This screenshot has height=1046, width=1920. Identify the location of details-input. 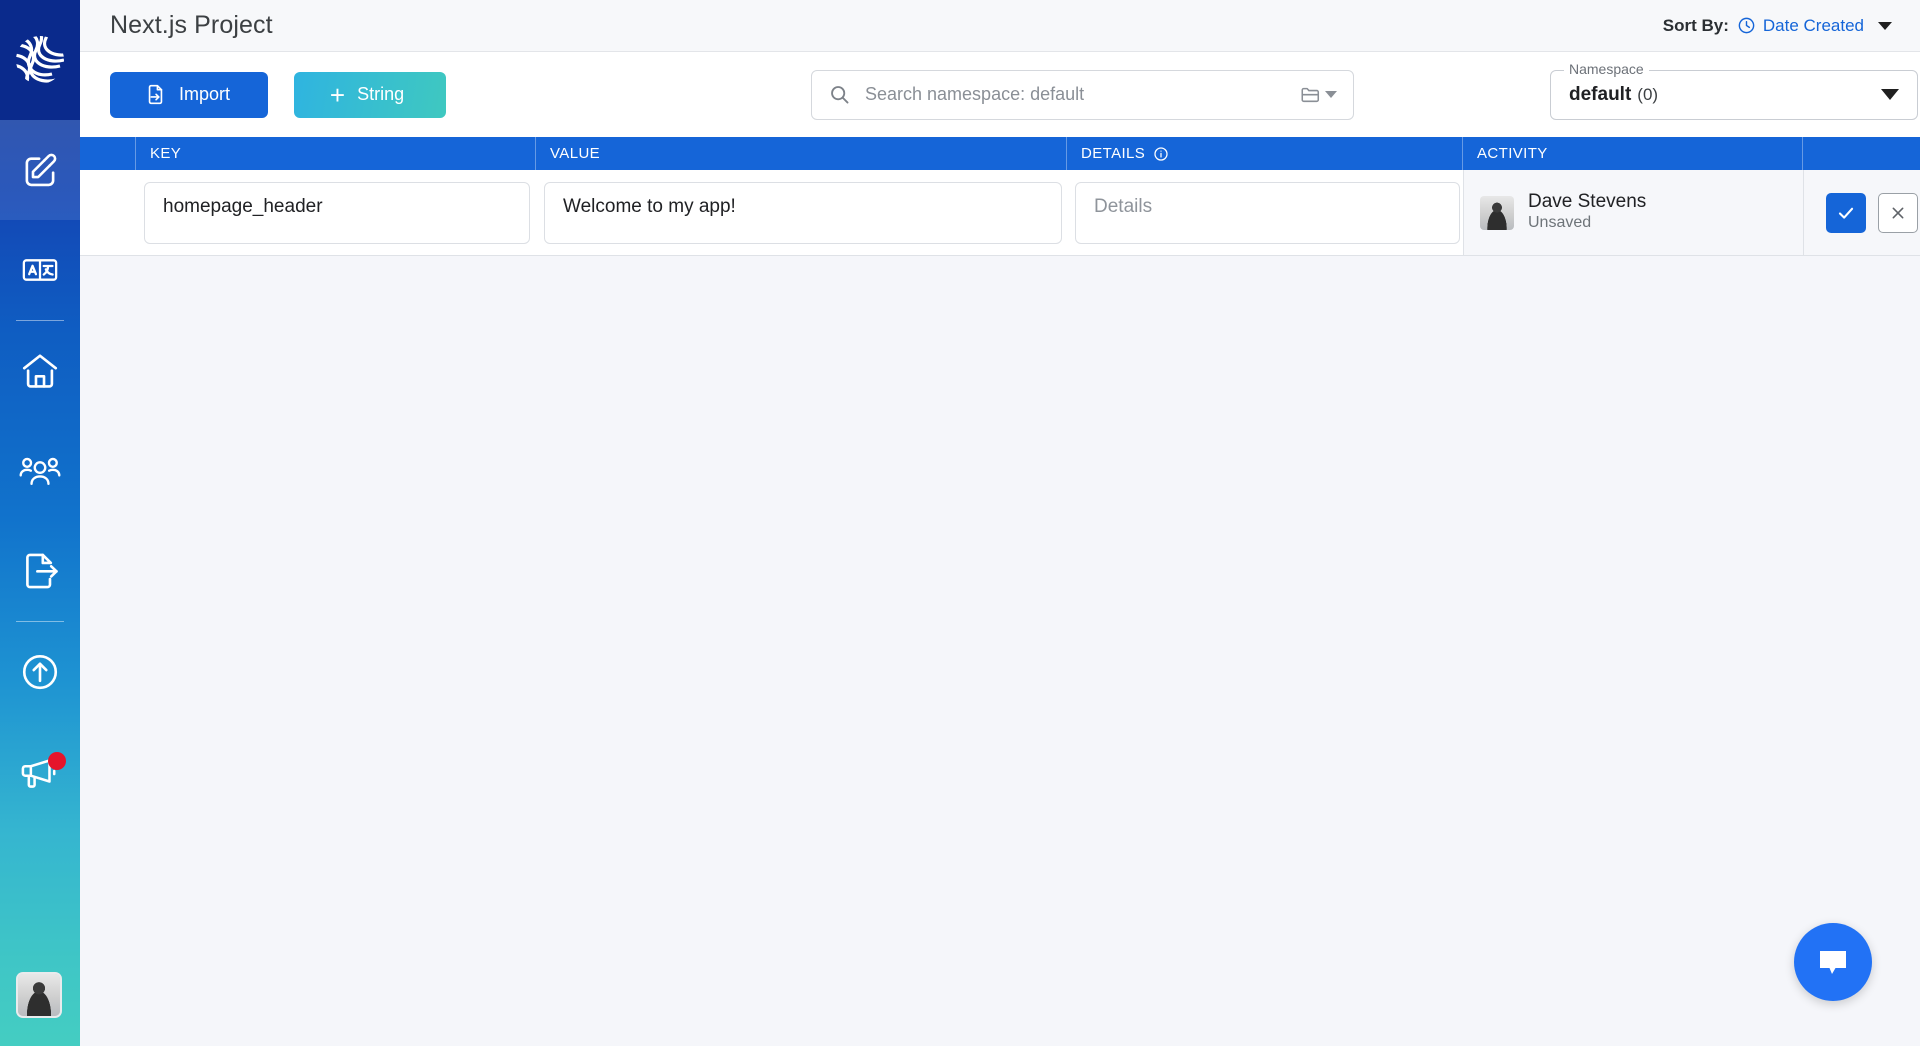
(1267, 206).